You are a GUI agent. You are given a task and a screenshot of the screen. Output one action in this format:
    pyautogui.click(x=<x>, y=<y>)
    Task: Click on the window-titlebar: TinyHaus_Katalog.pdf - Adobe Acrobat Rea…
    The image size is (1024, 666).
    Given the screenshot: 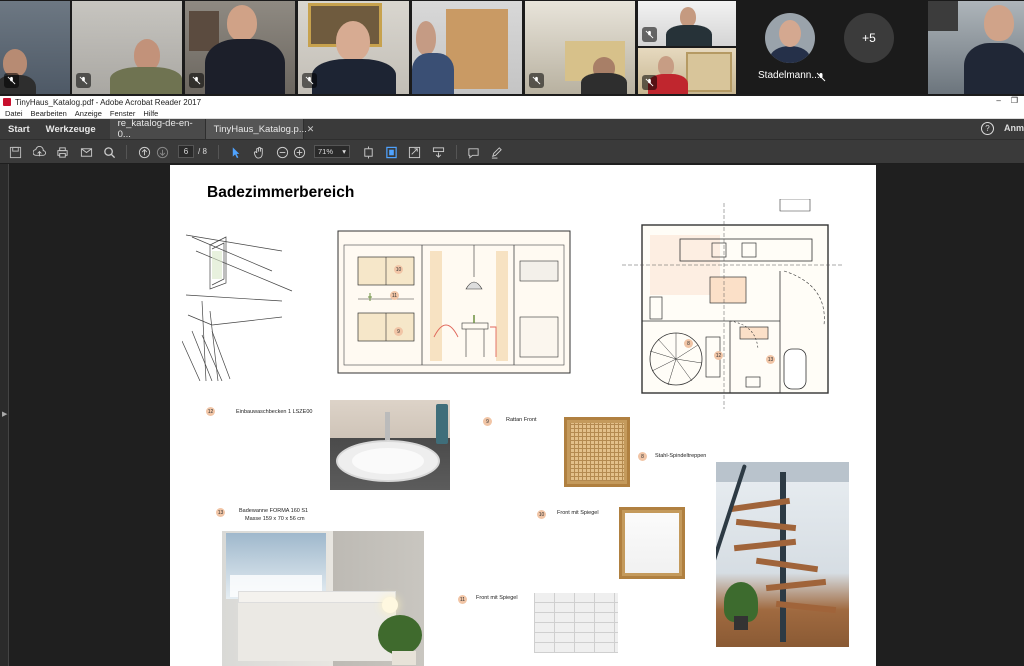 What is the action you would take?
    pyautogui.click(x=512, y=102)
    